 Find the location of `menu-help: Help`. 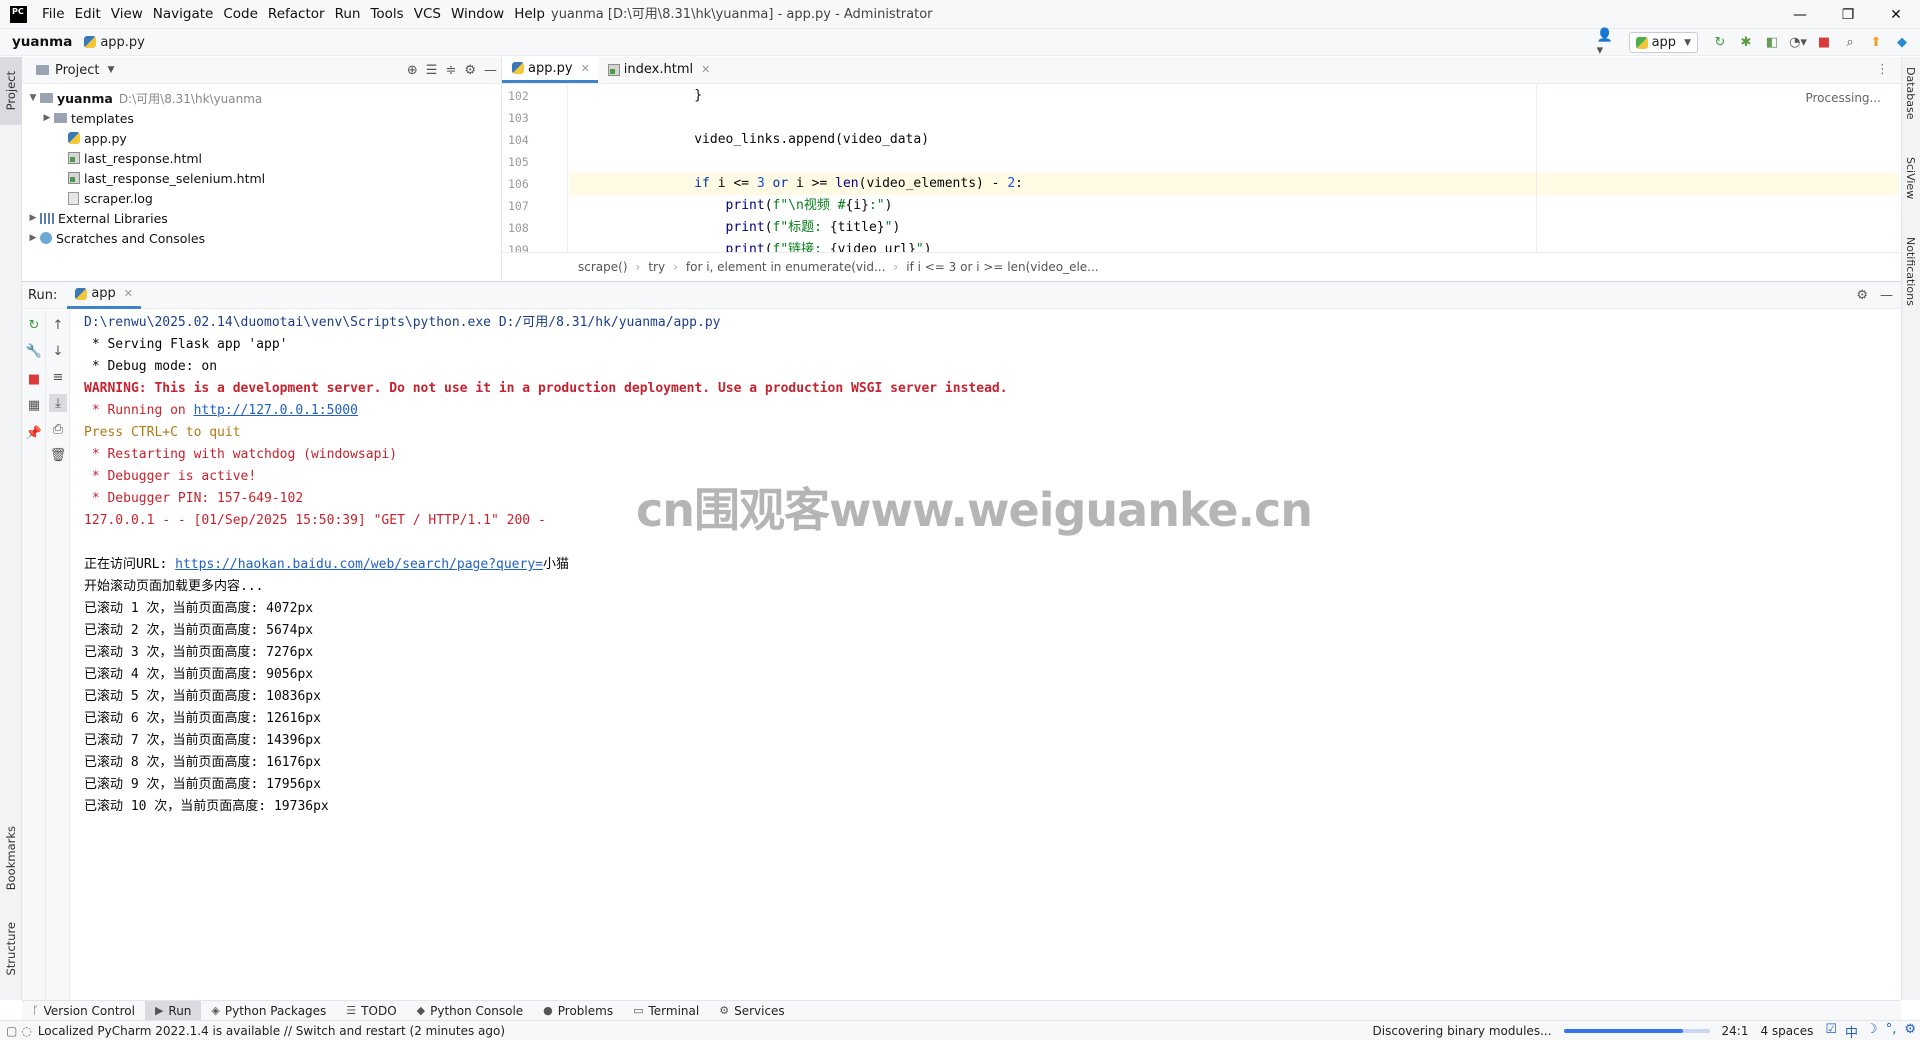

menu-help: Help is located at coordinates (529, 14).